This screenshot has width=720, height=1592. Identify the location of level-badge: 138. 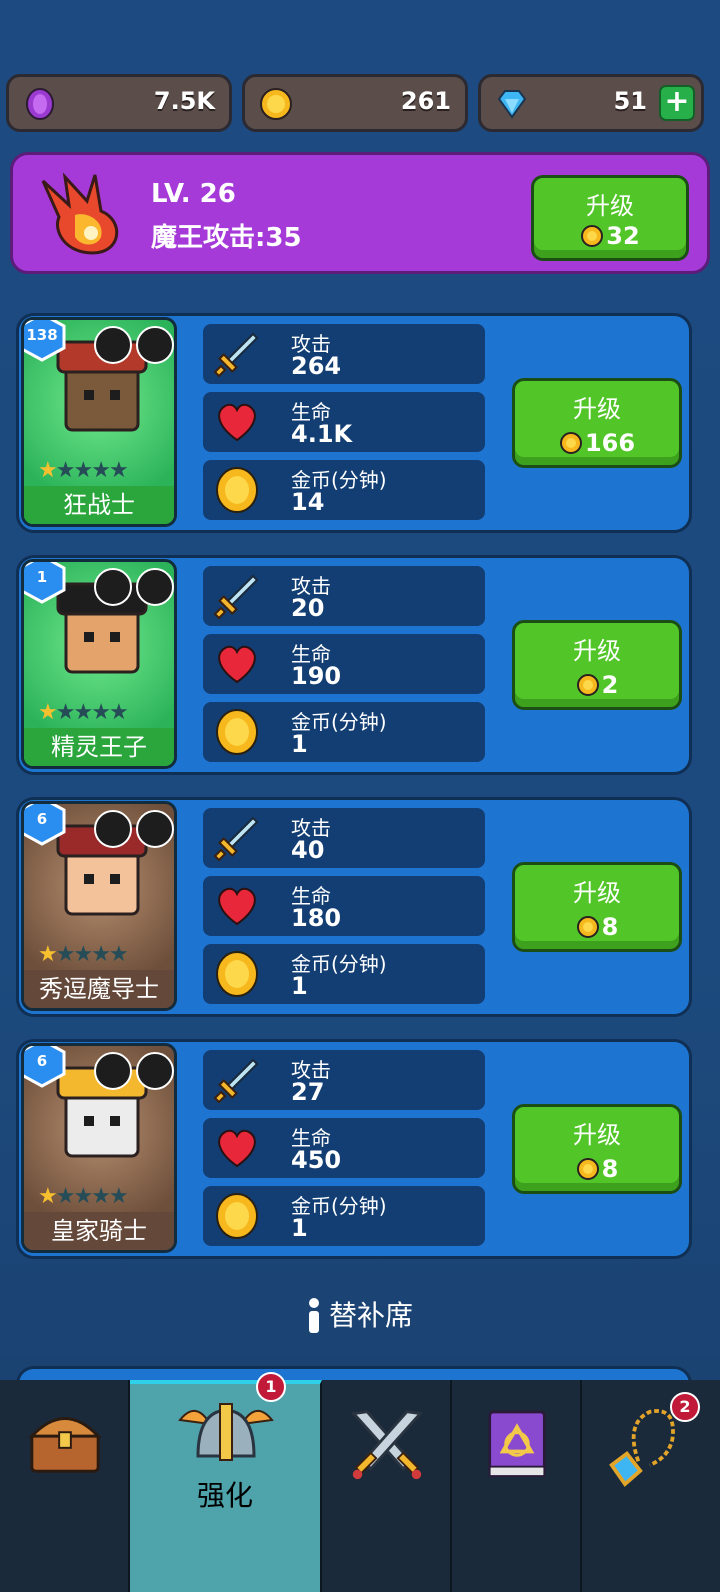
(45, 341).